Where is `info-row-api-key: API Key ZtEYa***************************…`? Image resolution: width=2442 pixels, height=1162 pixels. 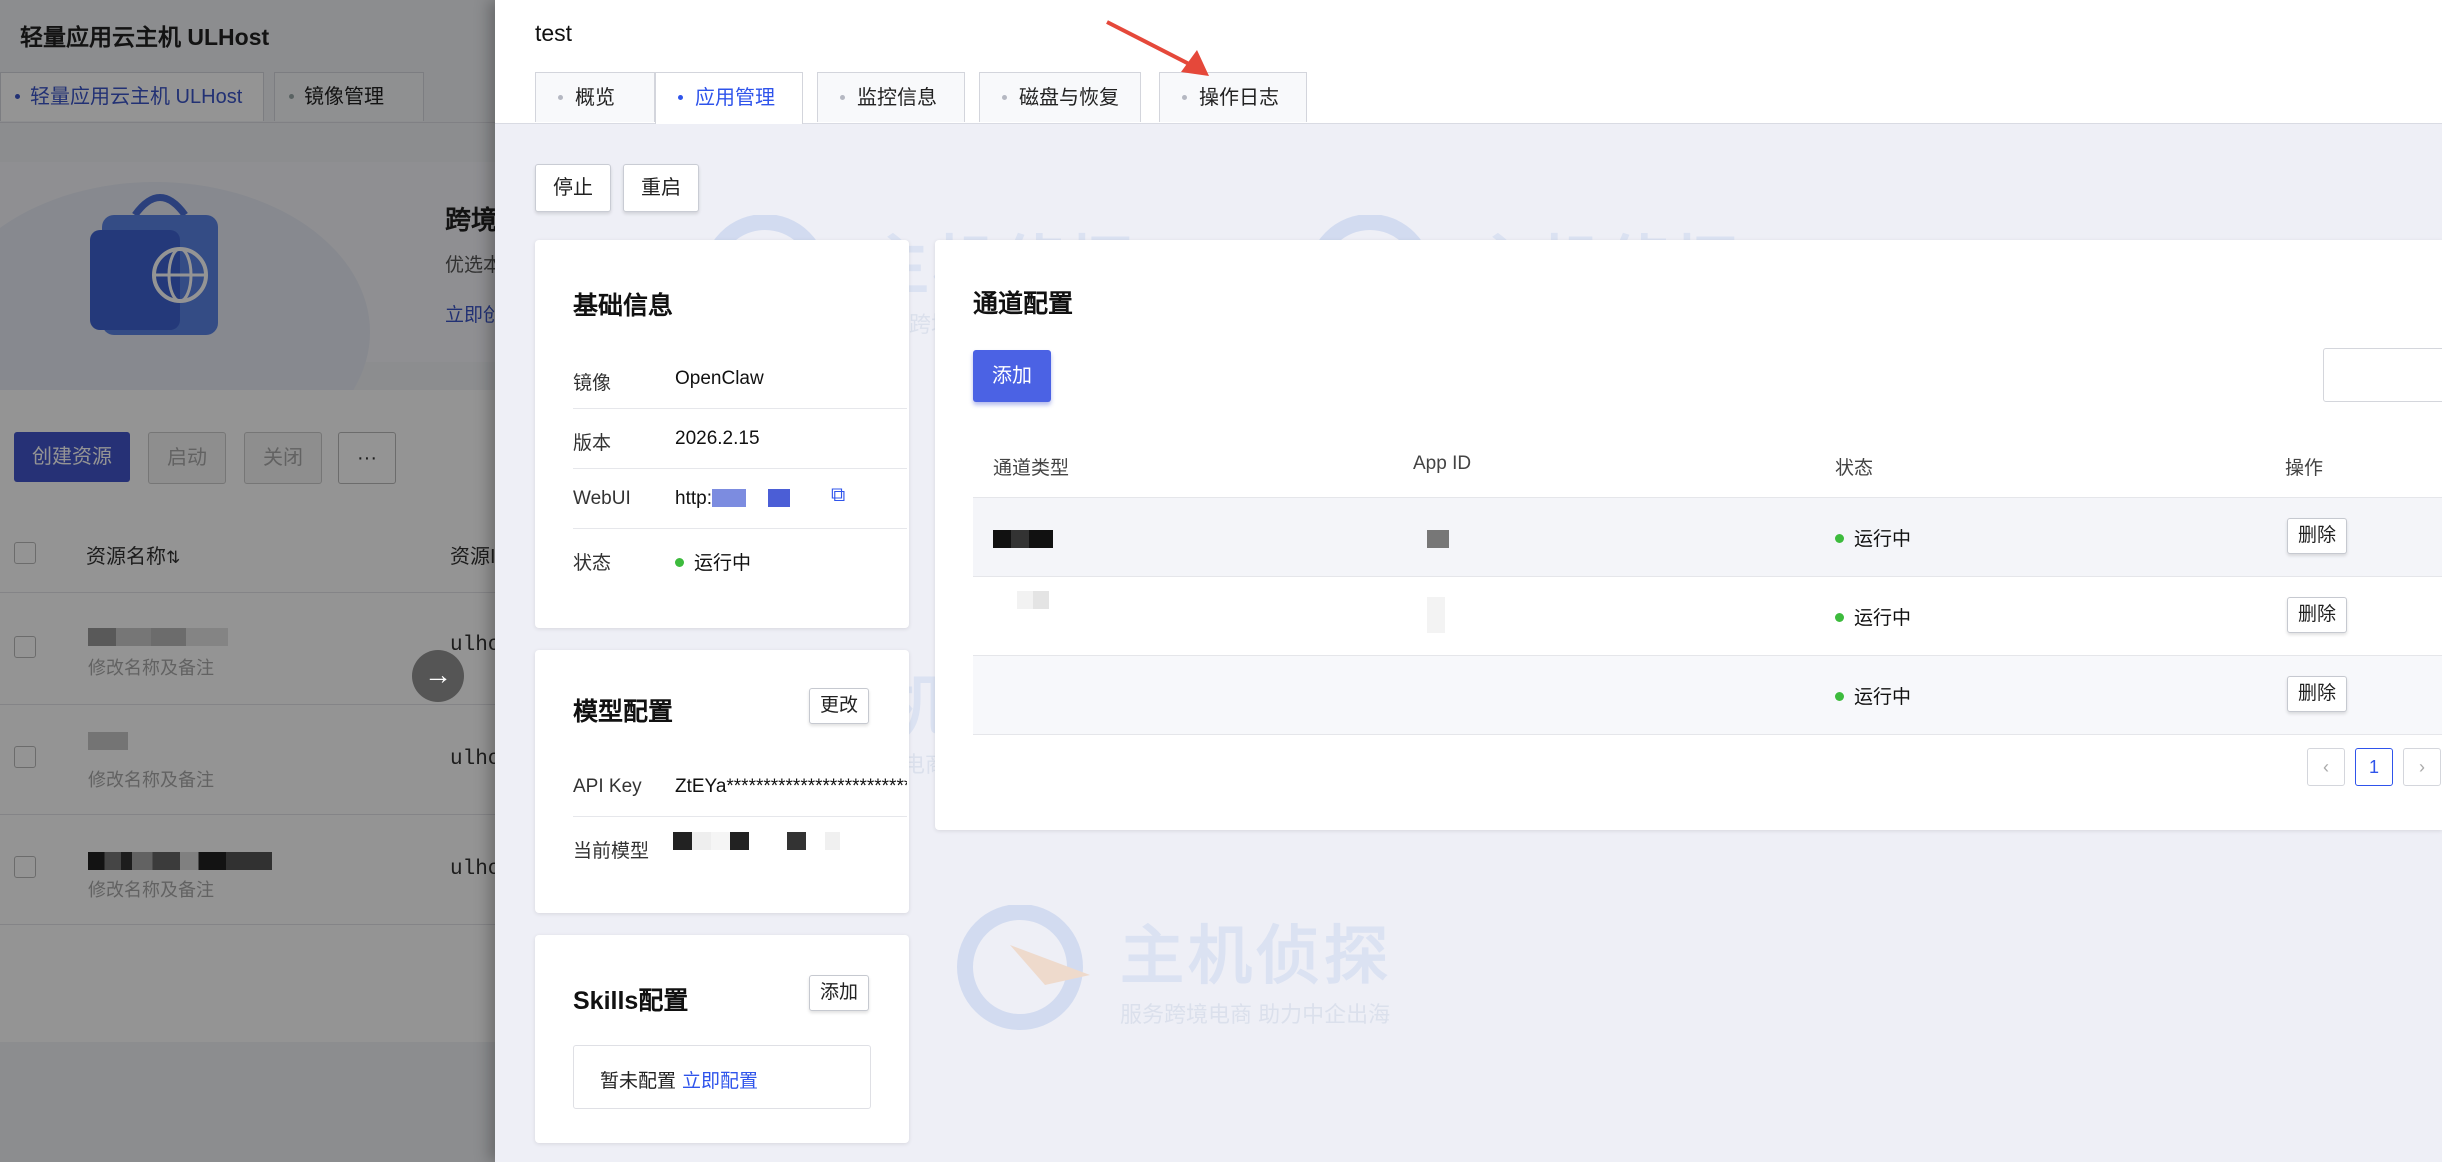 info-row-api-key: API Key ZtEYa***************************… is located at coordinates (740, 786).